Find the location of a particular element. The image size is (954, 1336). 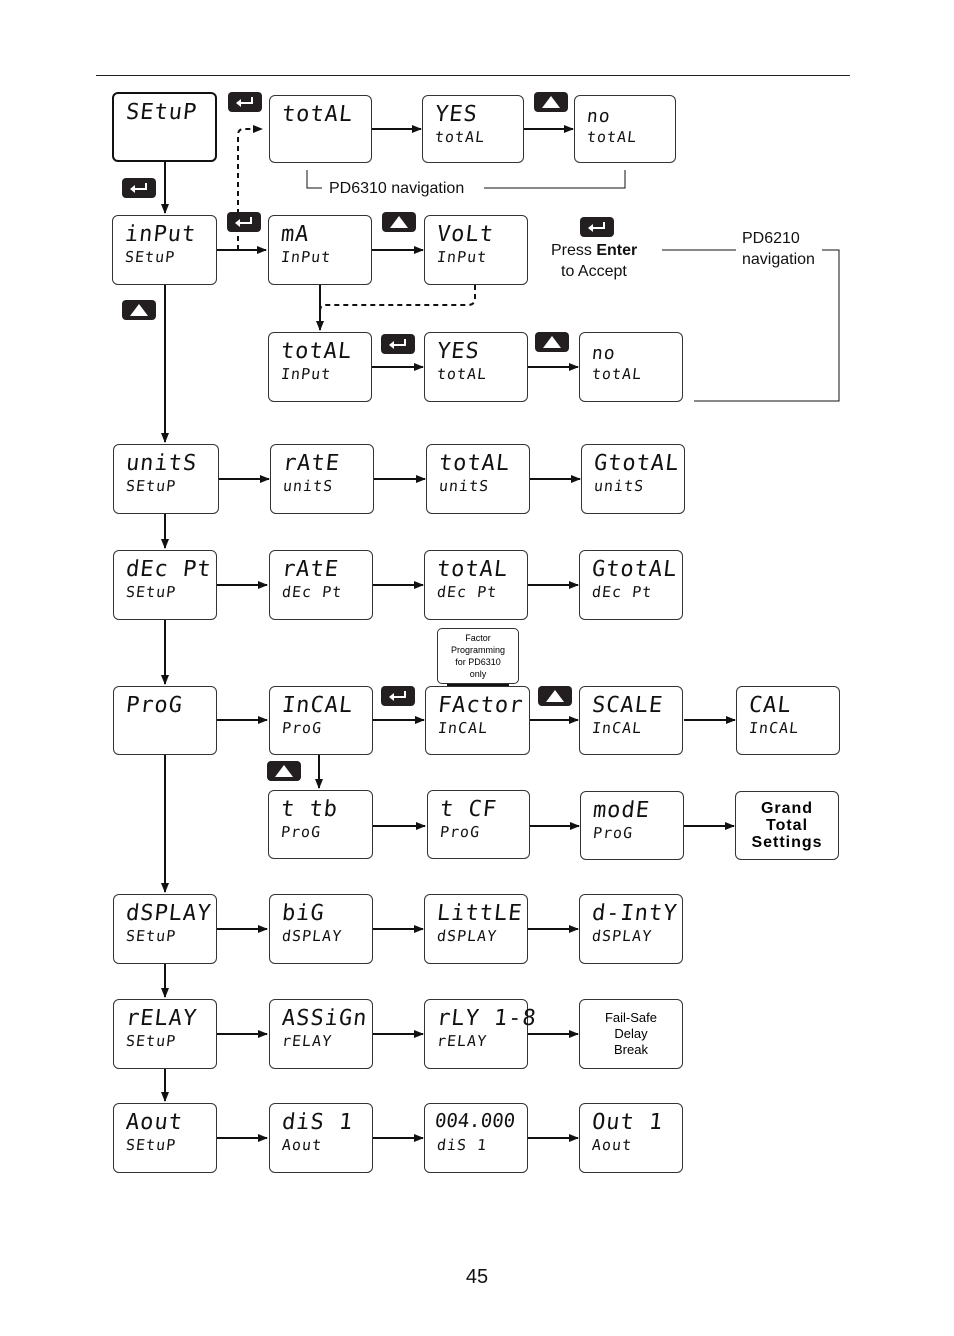

display-main-text: t CF is located at coordinates (468, 809).